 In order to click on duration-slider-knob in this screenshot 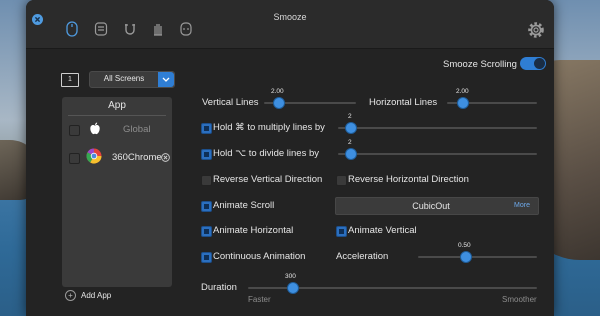, I will do `click(293, 288)`.